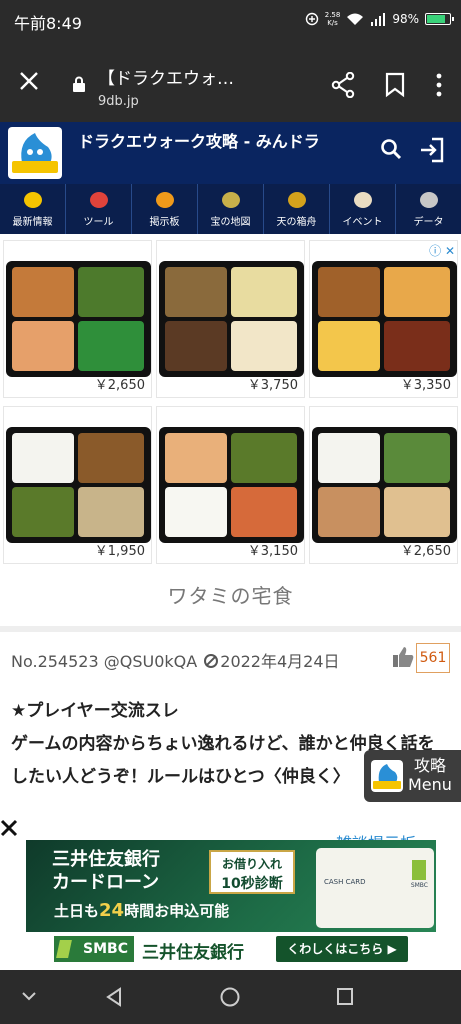 The image size is (461, 1024). I want to click on banner-line2: カードローン, so click(106, 882).